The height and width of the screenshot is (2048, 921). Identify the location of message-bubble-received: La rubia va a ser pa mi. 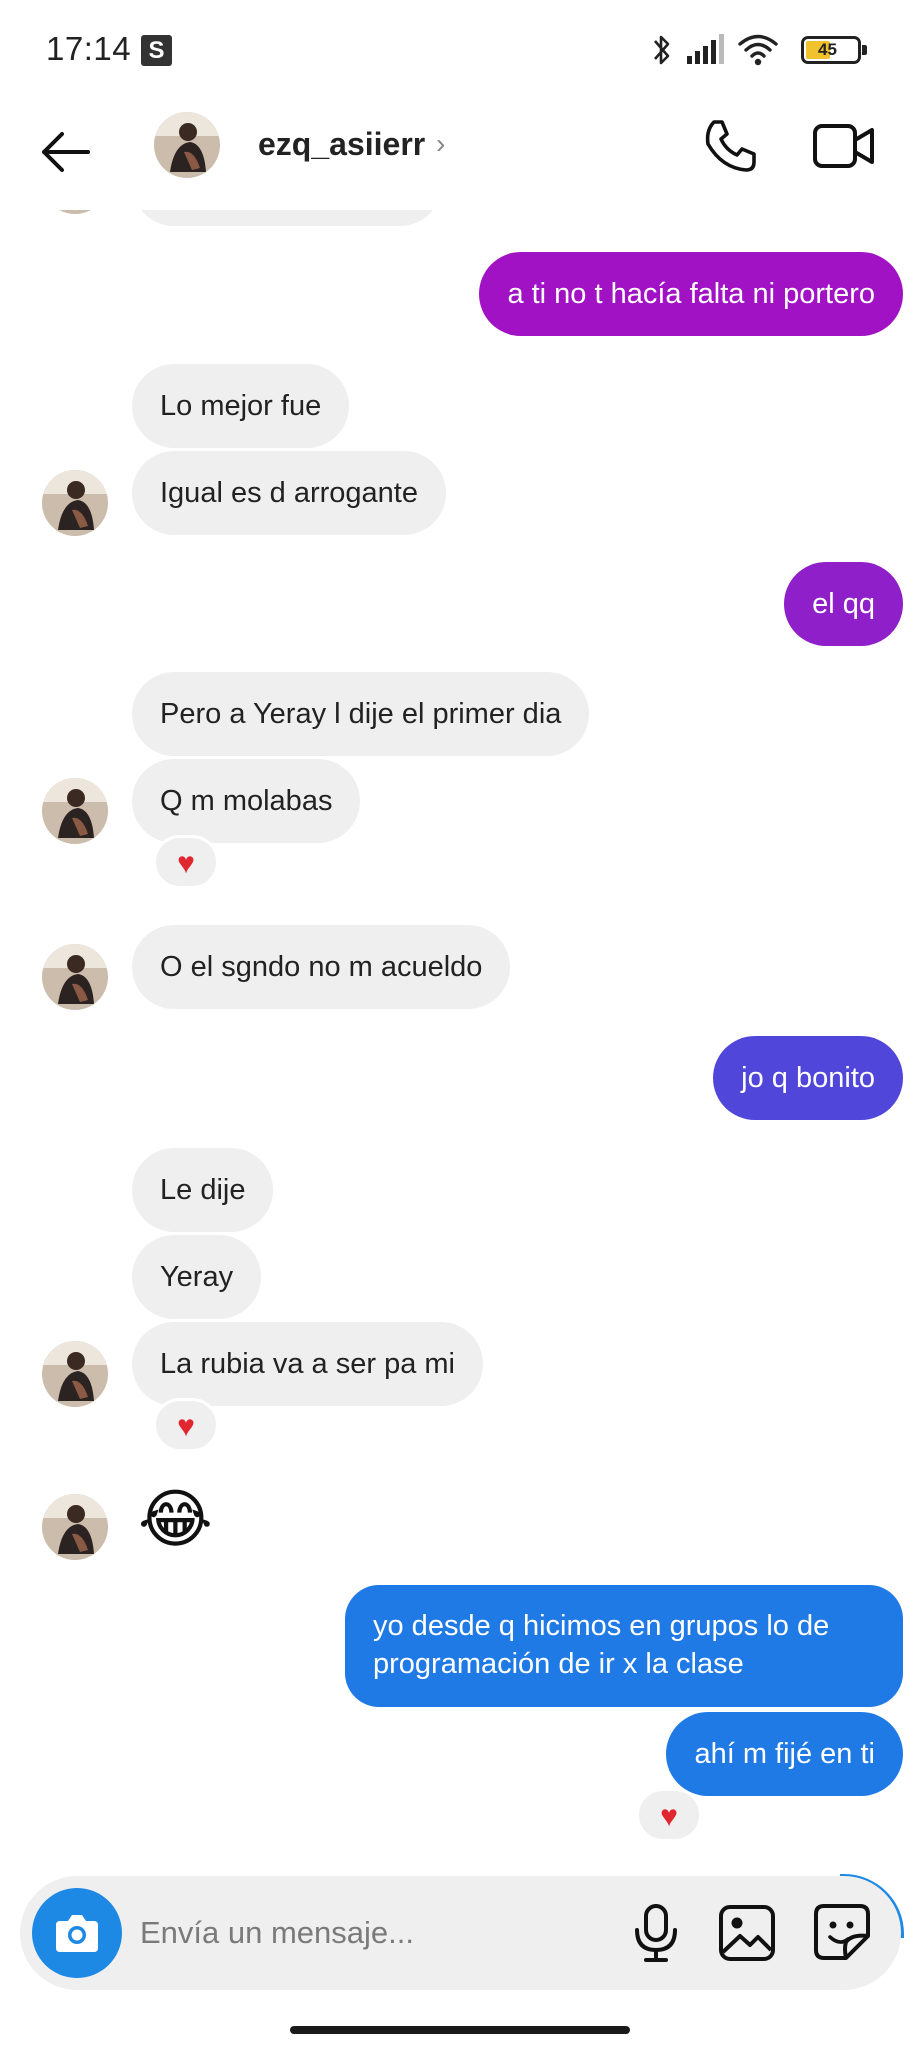
(307, 1364).